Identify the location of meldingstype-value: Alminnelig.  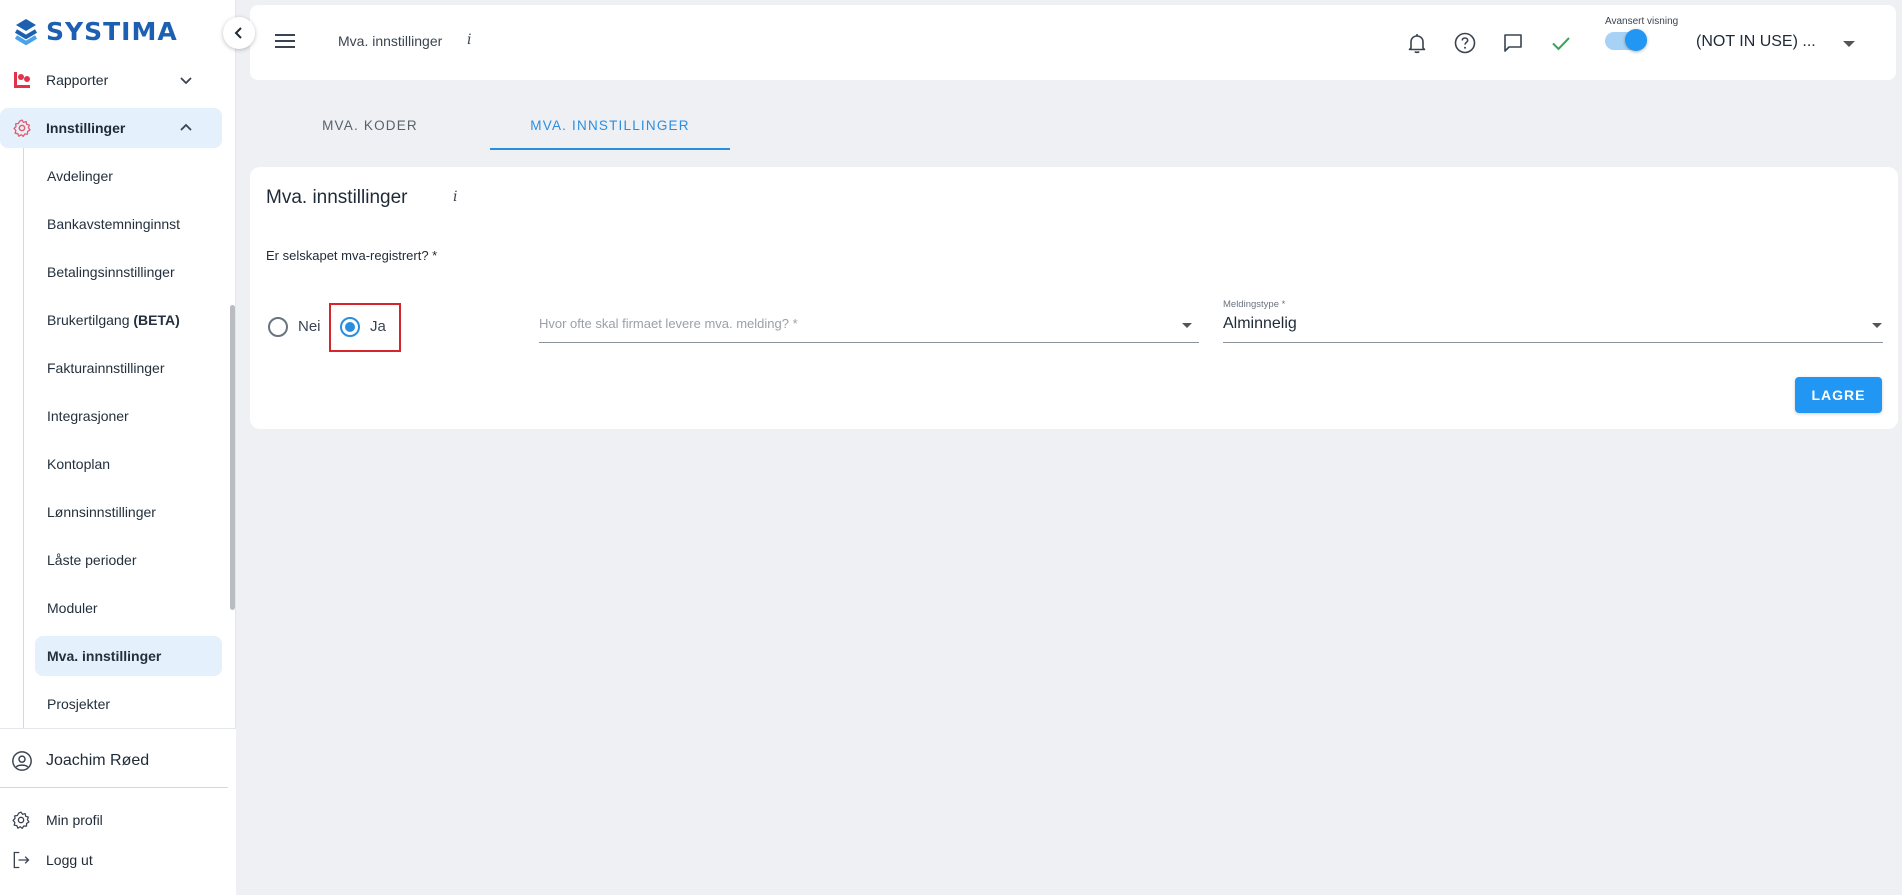
(1260, 323).